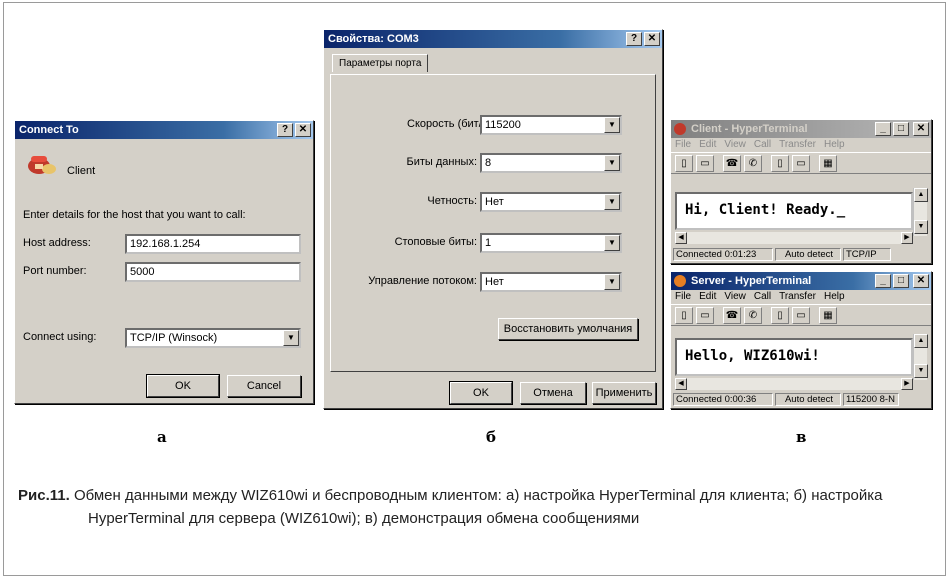 Image resolution: width=949 pixels, height=578 pixels. I want to click on stop-bits-select: 1 ▼, so click(551, 243).